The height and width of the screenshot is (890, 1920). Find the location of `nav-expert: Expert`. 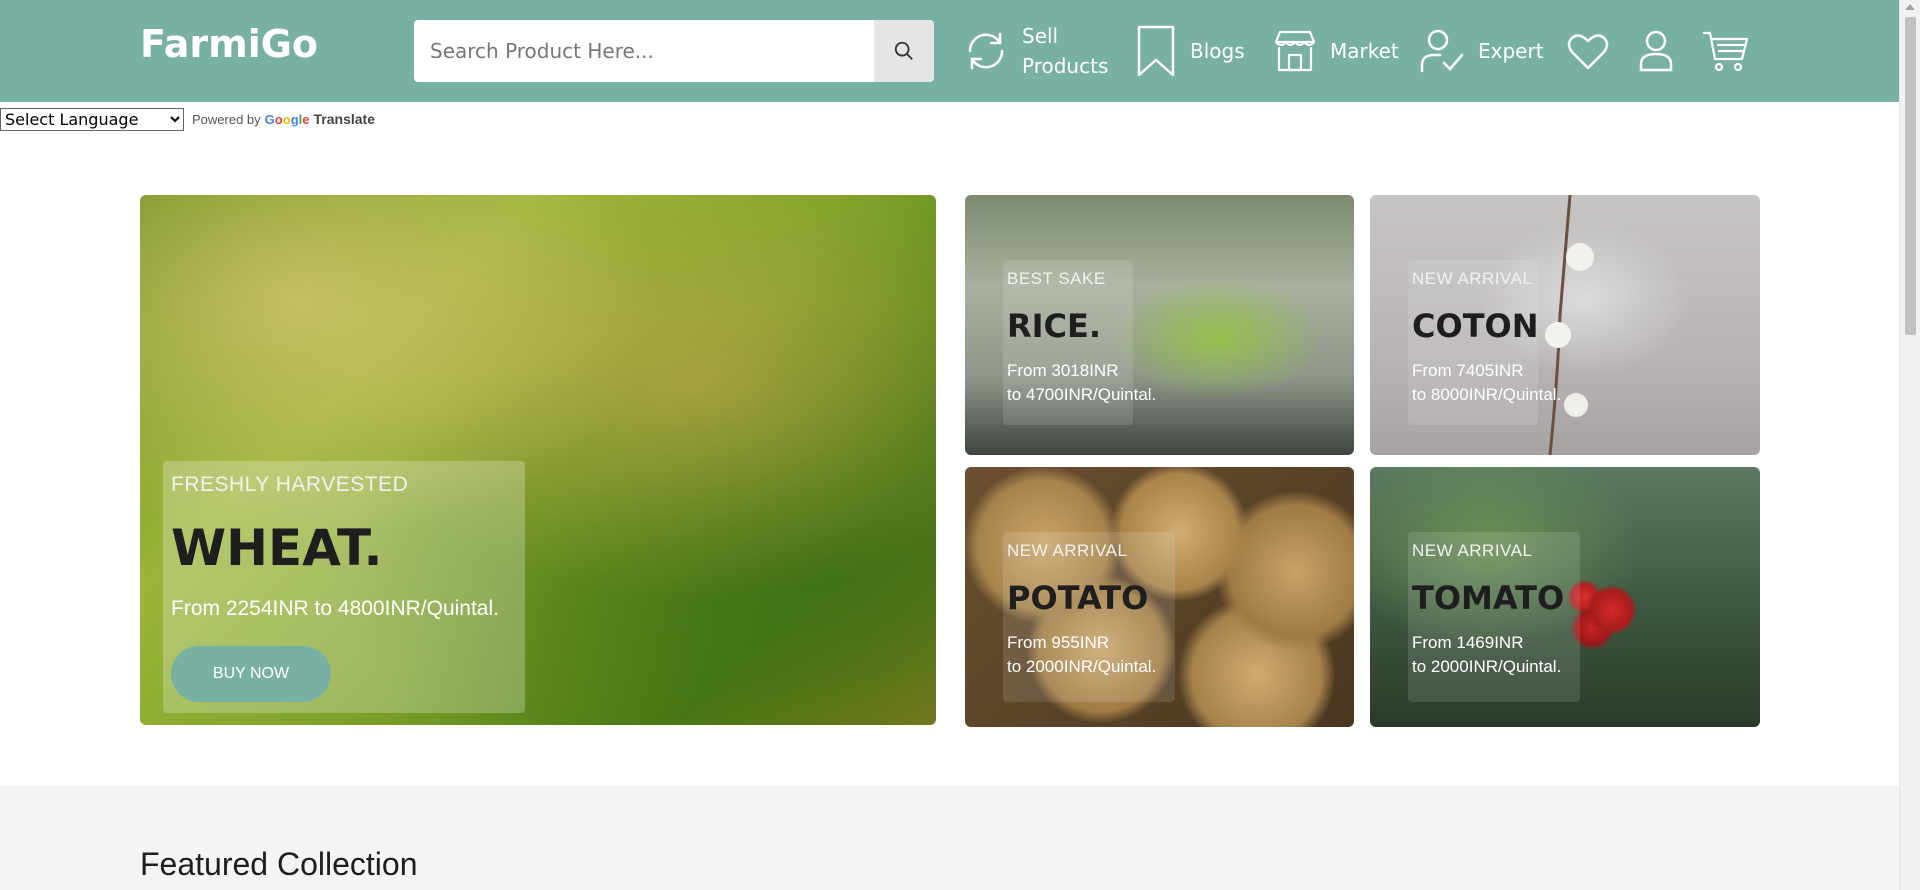

nav-expert: Expert is located at coordinates (1481, 51).